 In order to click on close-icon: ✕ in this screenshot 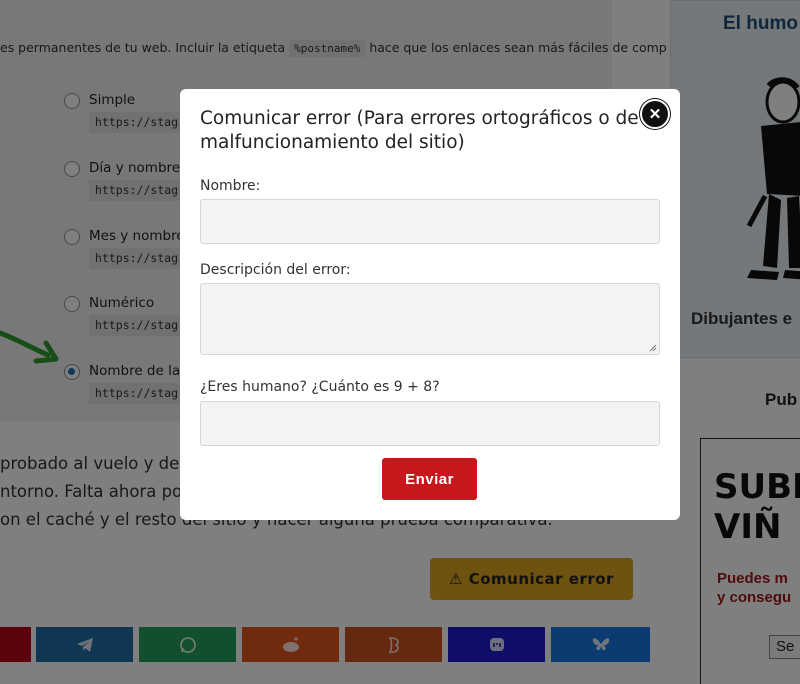, I will do `click(655, 114)`.